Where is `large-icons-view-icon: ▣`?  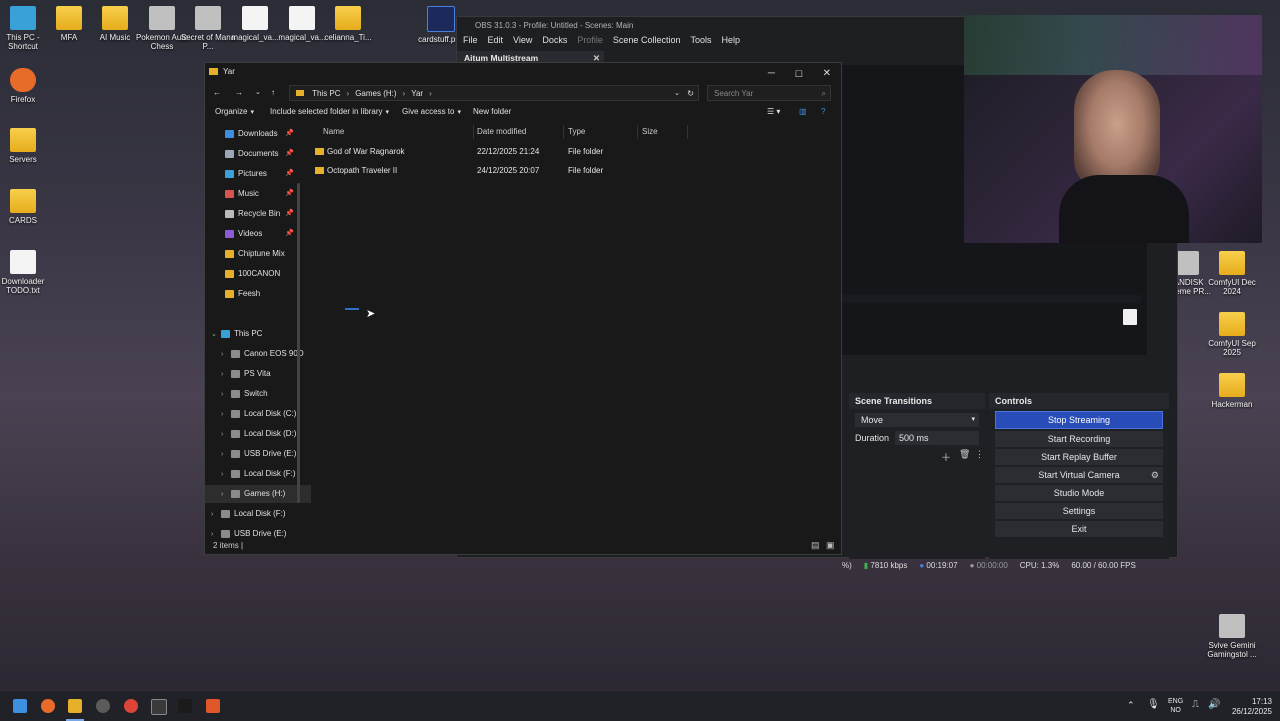
large-icons-view-icon: ▣ is located at coordinates (830, 545).